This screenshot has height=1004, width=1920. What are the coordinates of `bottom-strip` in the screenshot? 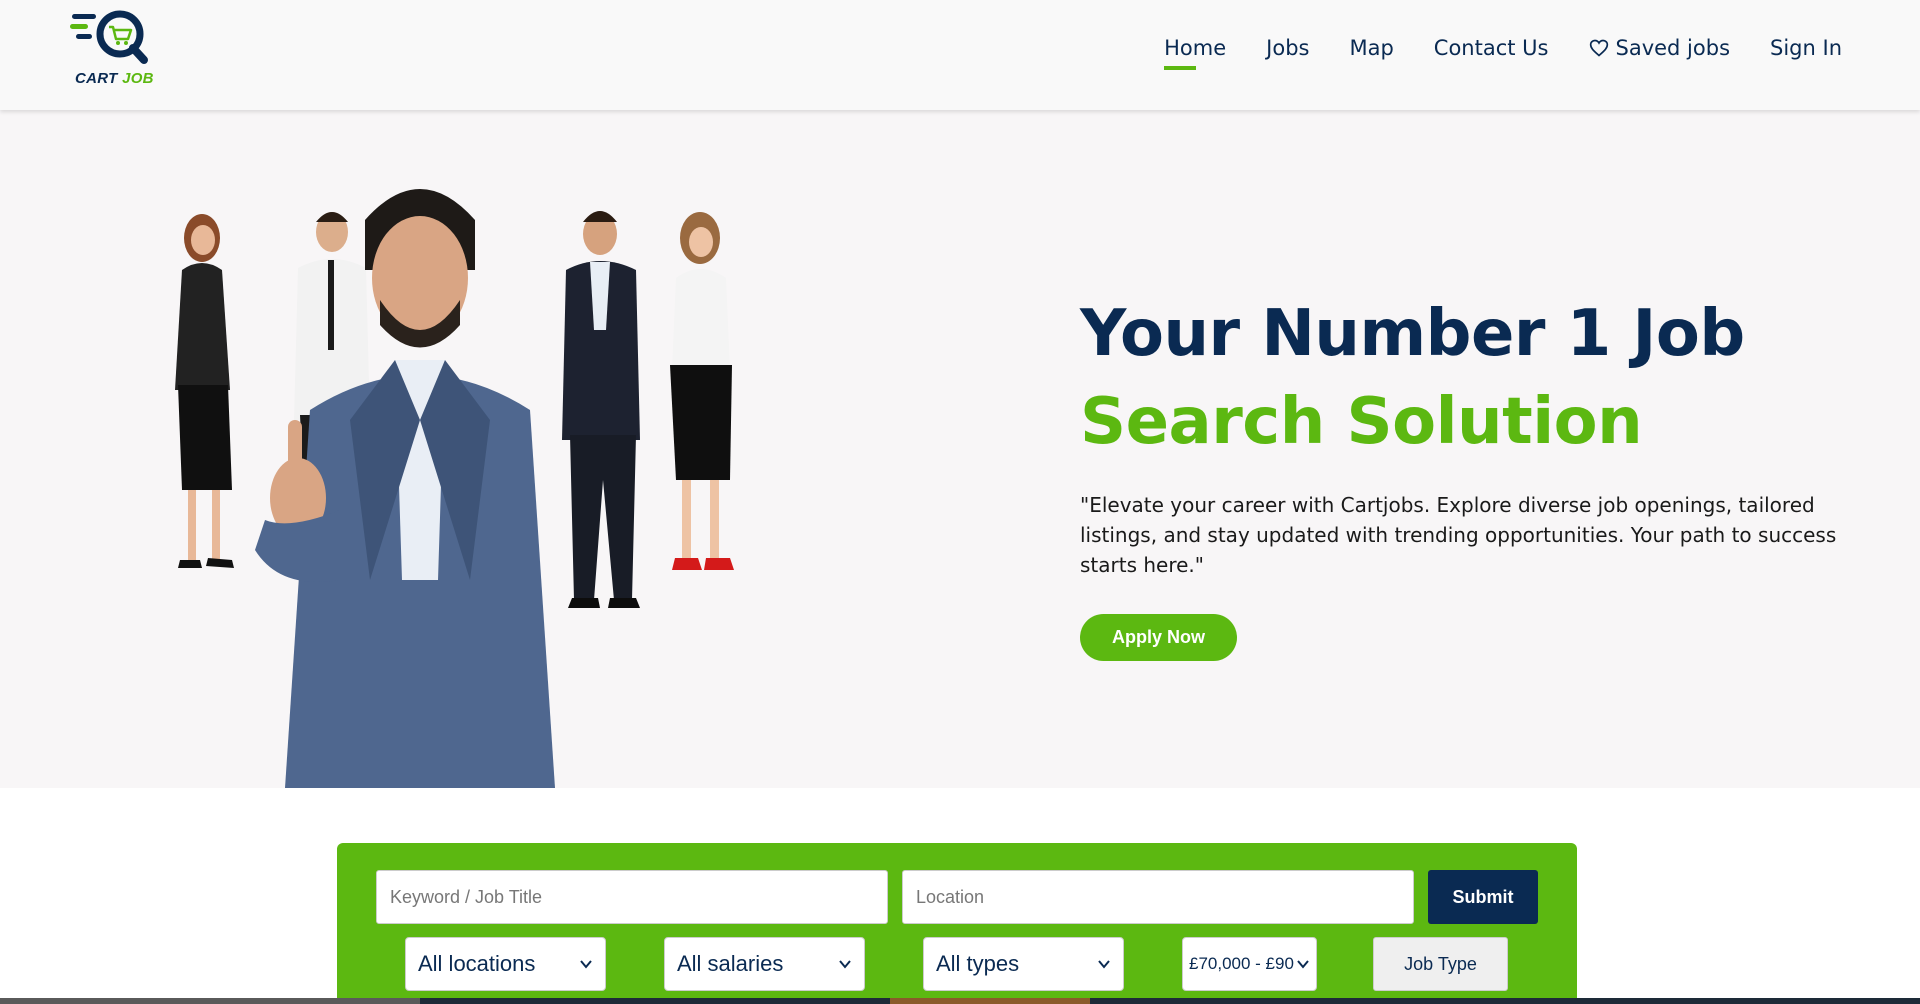 It's located at (960, 1001).